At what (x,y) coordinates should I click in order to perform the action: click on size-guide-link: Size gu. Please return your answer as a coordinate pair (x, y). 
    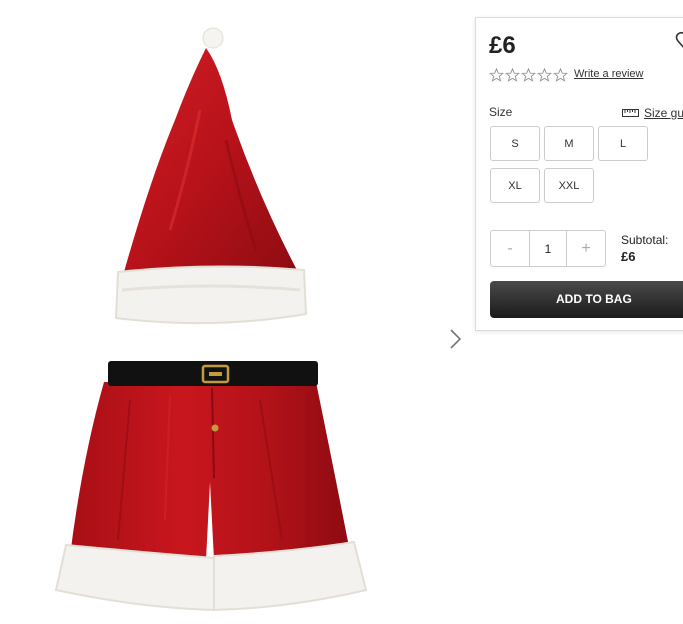
    Looking at the image, I should click on (652, 113).